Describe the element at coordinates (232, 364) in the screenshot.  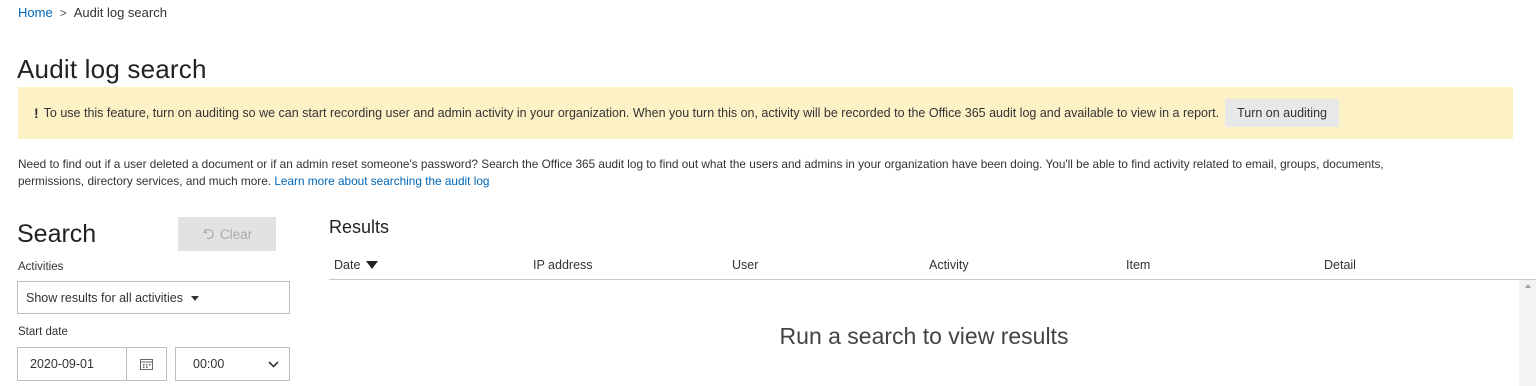
I see `start-time-select: 00:00` at that location.